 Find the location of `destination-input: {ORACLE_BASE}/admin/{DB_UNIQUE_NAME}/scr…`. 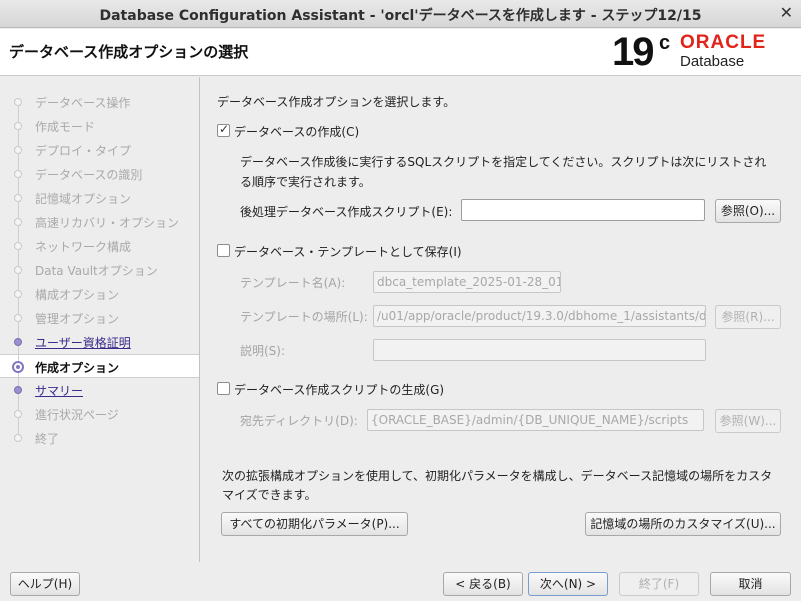

destination-input: {ORACLE_BASE}/admin/{DB_UNIQUE_NAME}/scr… is located at coordinates (535, 420).